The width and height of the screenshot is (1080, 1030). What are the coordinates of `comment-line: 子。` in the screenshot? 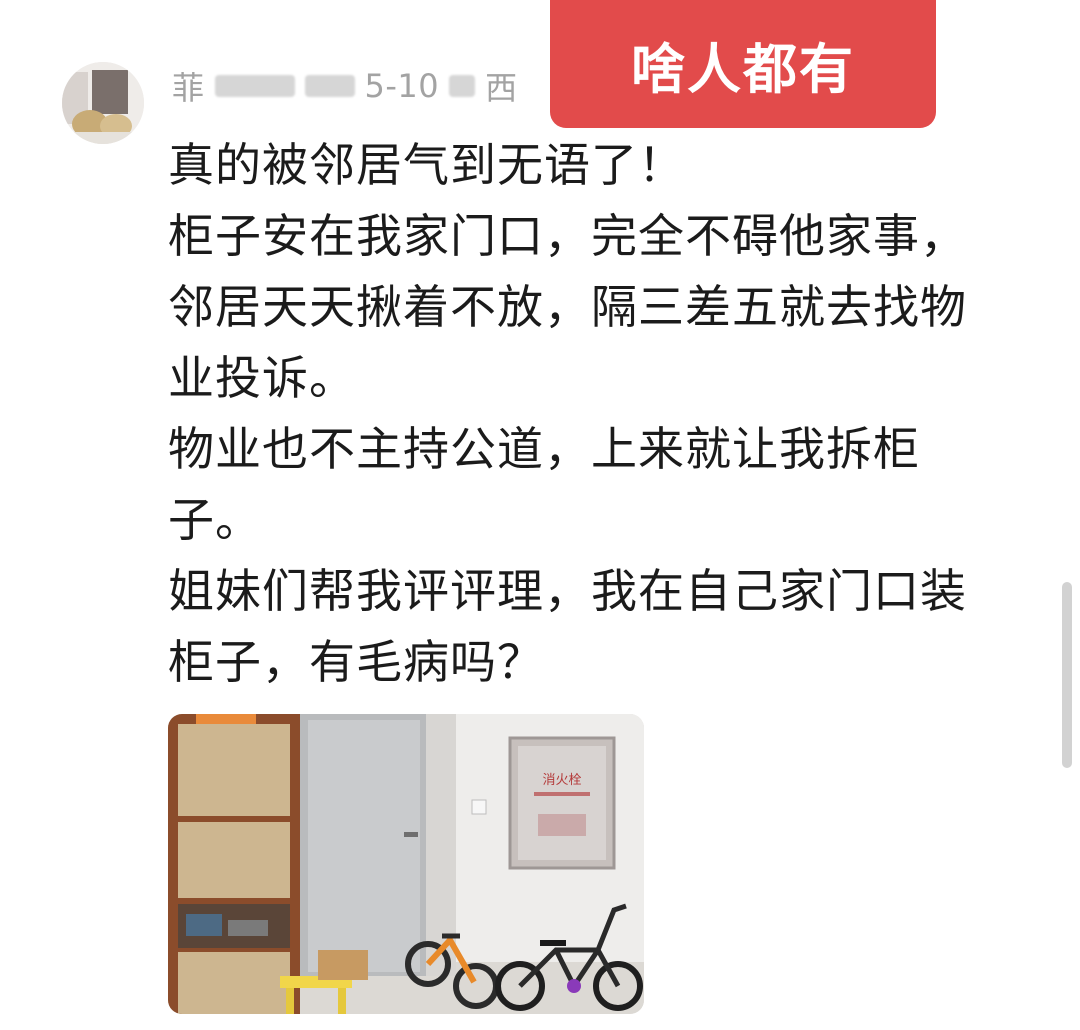 It's located at (215, 520).